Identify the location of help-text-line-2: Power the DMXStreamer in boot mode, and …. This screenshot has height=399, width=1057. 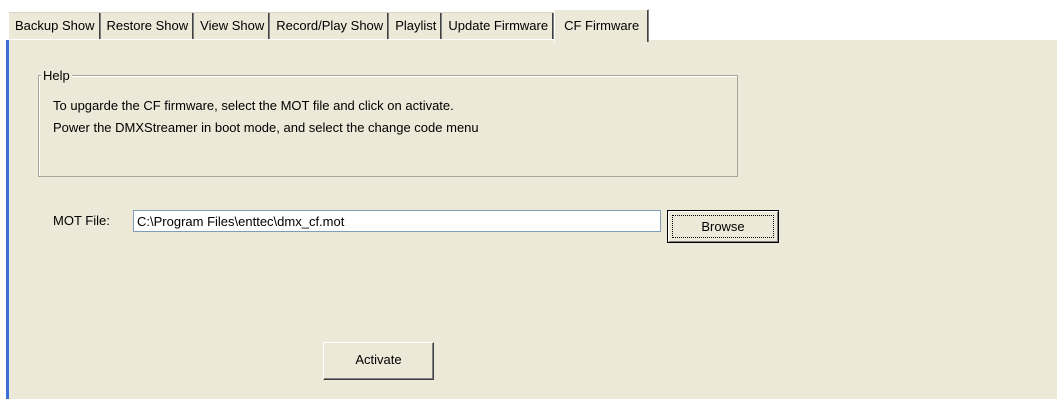
(266, 127).